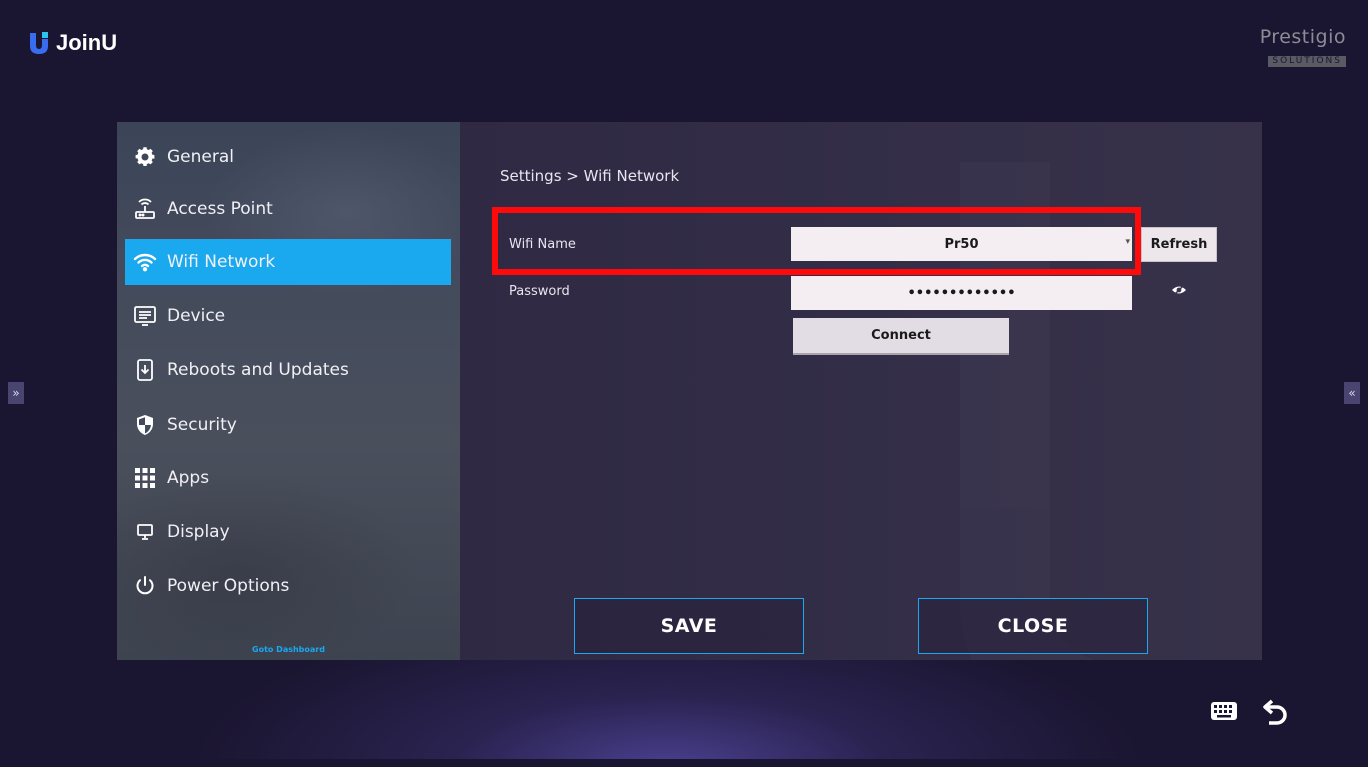  I want to click on password-label: Password, so click(539, 291).